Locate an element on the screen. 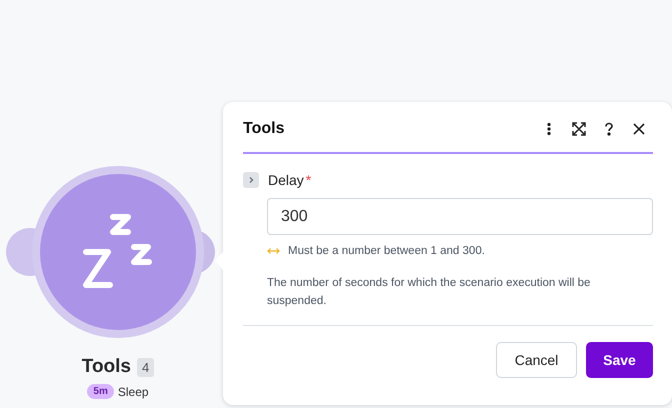  module-name: Tools is located at coordinates (107, 367).